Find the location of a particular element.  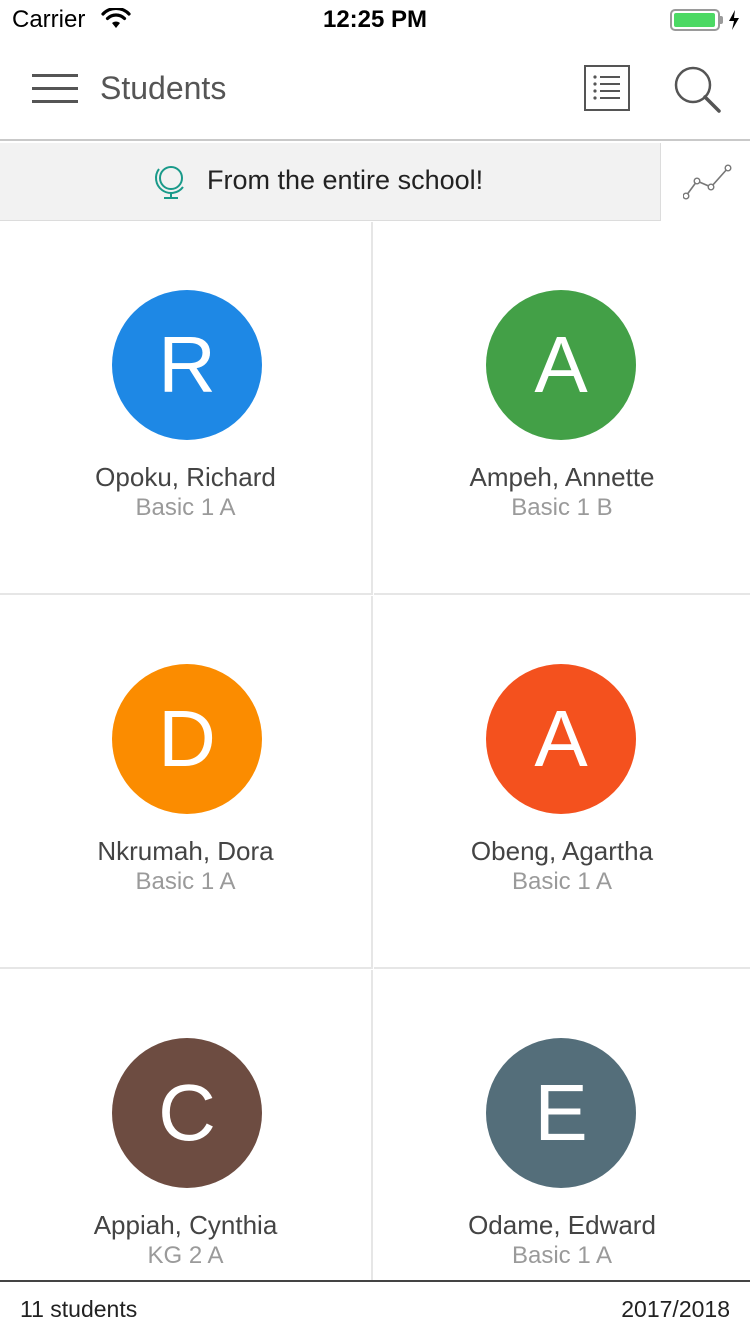

avatar: R is located at coordinates (187, 365).